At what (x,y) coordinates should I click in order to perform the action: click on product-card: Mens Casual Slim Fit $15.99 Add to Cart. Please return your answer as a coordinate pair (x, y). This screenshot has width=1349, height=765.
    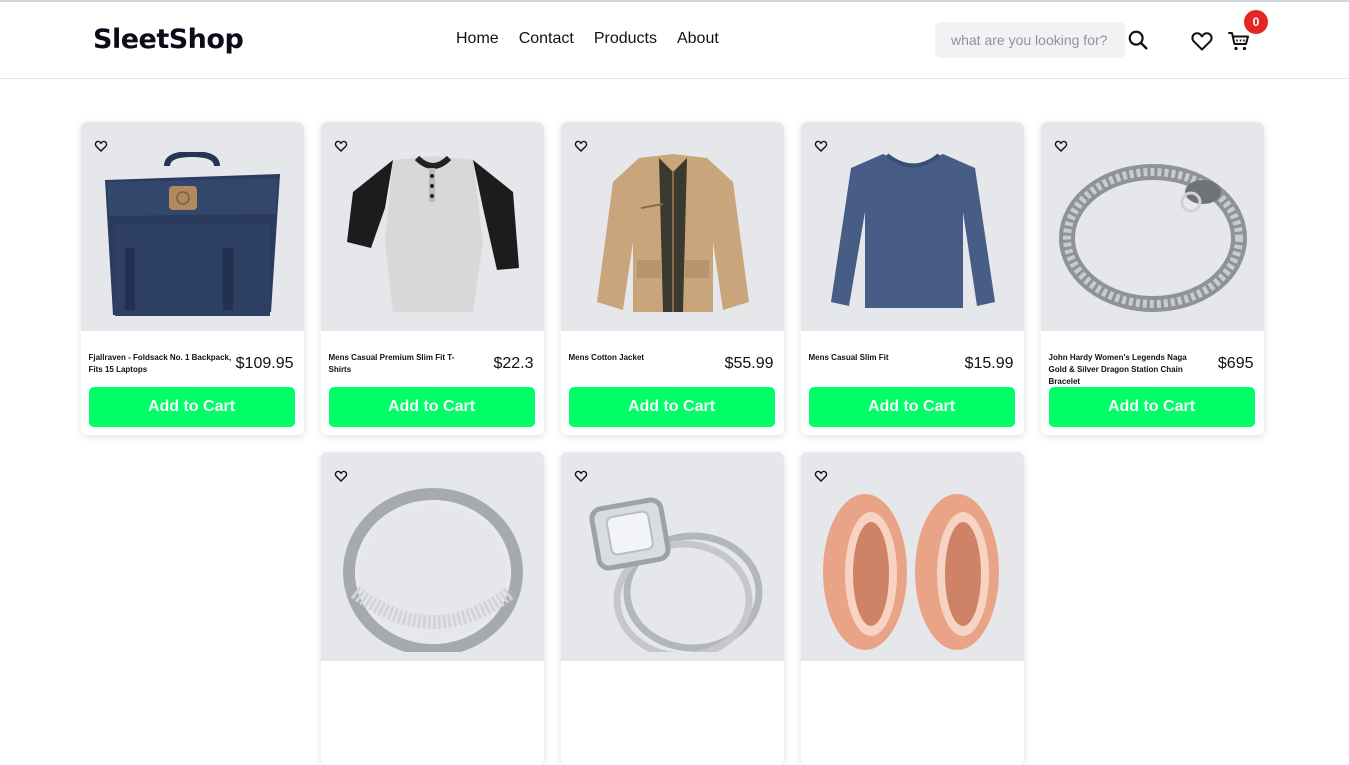
    Looking at the image, I should click on (912, 278).